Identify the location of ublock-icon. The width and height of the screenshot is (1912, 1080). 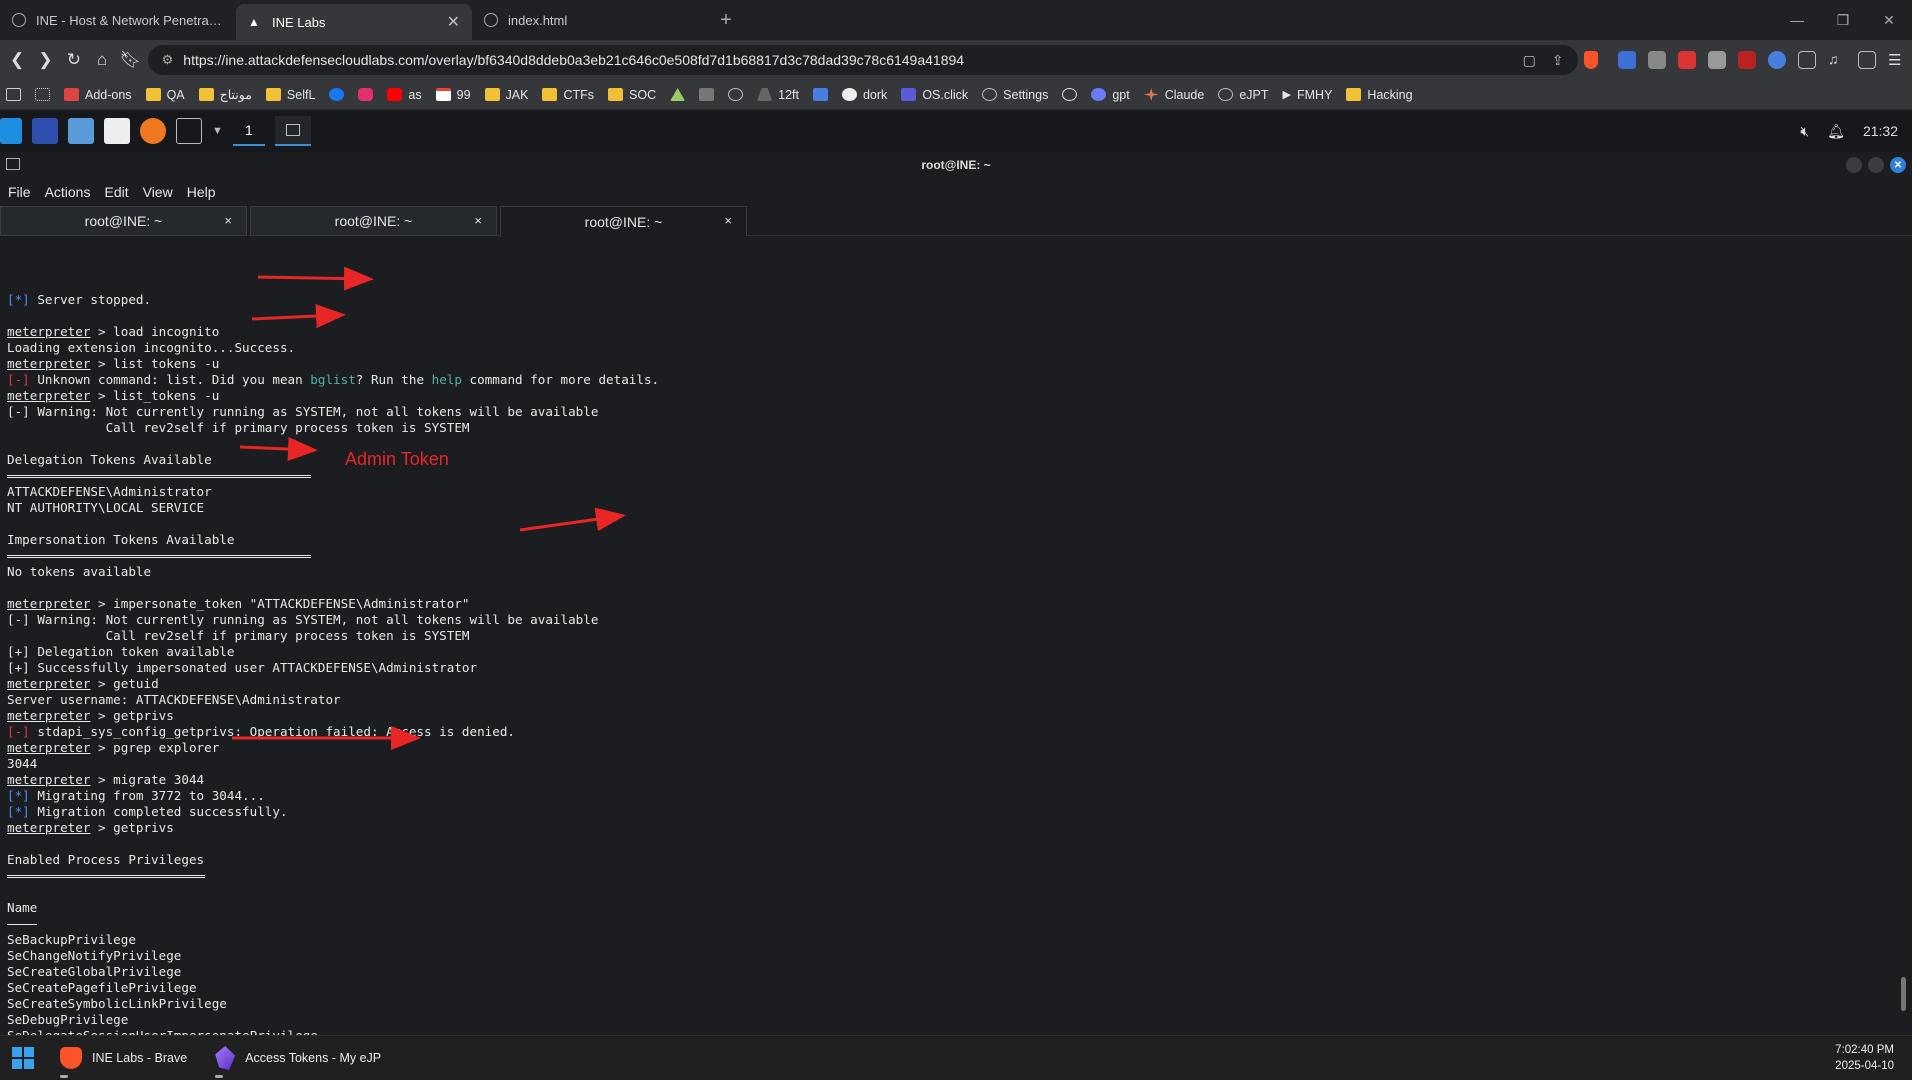
(1747, 60).